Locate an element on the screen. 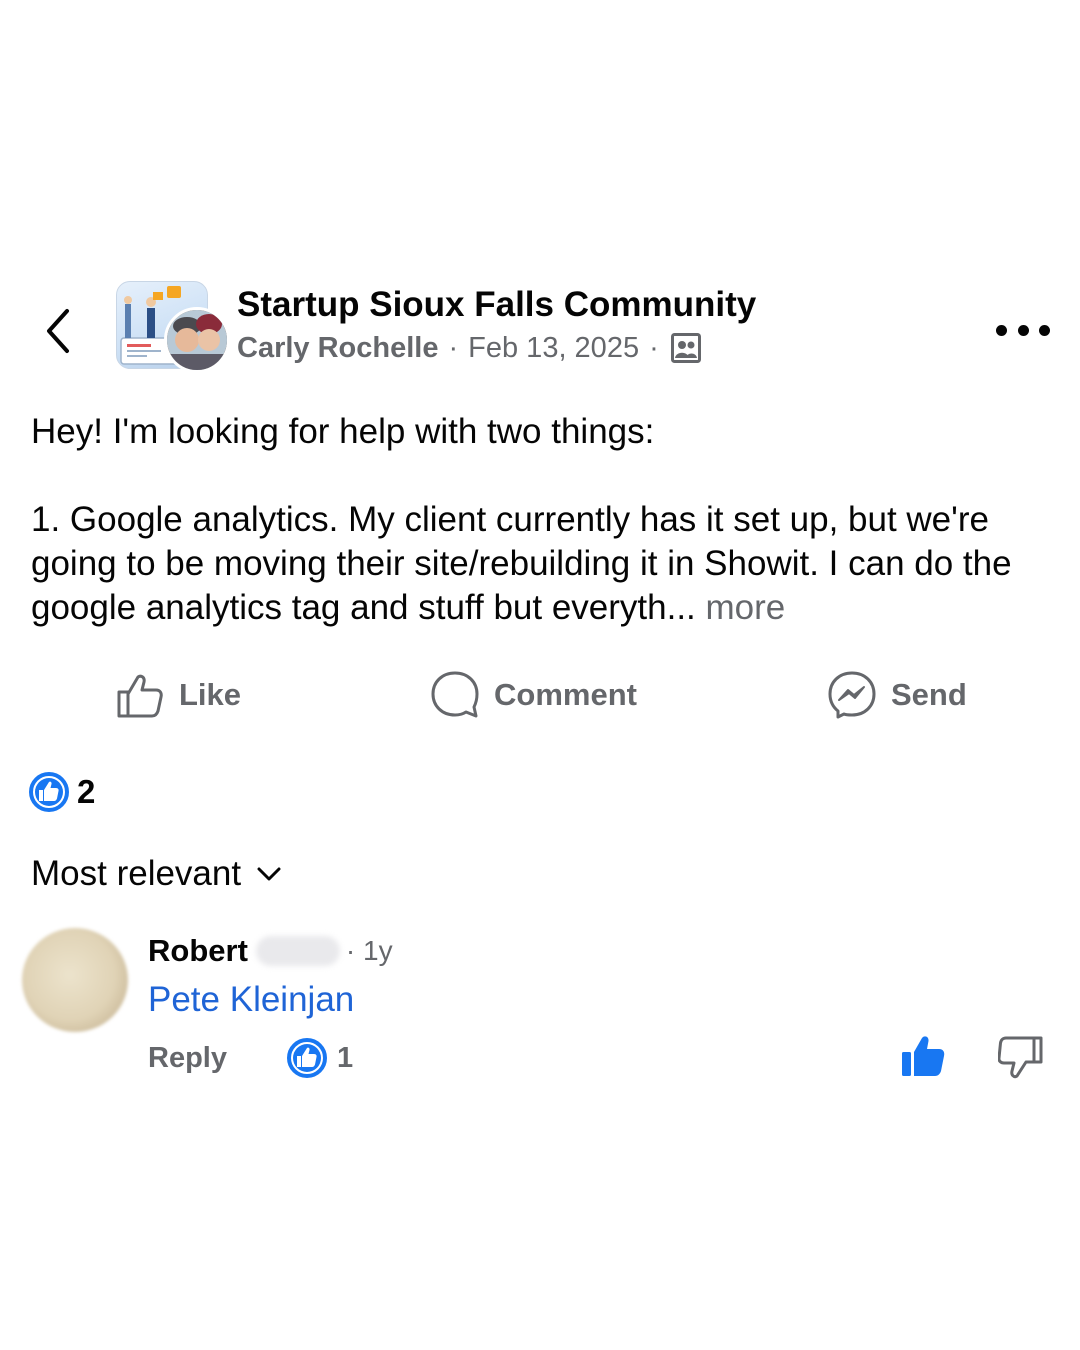 Image resolution: width=1080 pixels, height=1350 pixels. send-button: Send is located at coordinates (897, 695).